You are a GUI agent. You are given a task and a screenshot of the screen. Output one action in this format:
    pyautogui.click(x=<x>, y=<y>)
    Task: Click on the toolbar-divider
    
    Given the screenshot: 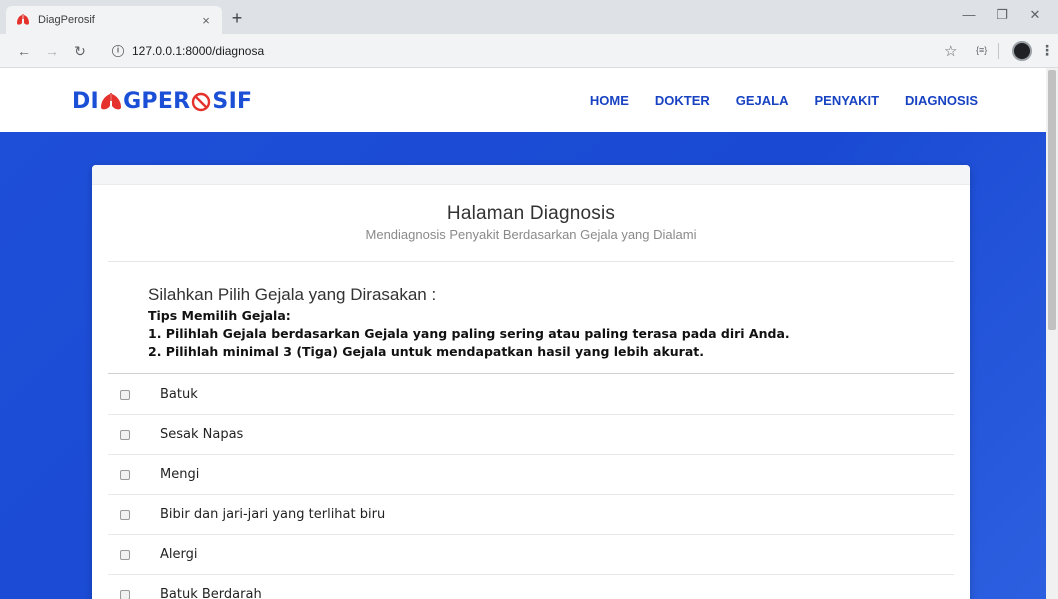 What is the action you would take?
    pyautogui.click(x=998, y=51)
    